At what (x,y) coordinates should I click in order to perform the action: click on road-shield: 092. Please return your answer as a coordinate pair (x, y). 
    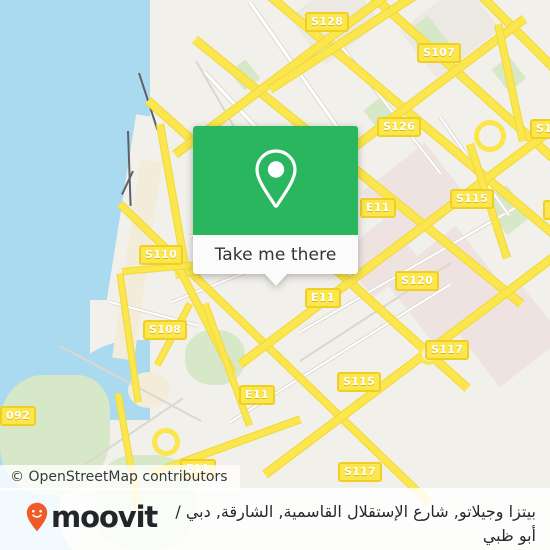
    Looking at the image, I should click on (18, 416).